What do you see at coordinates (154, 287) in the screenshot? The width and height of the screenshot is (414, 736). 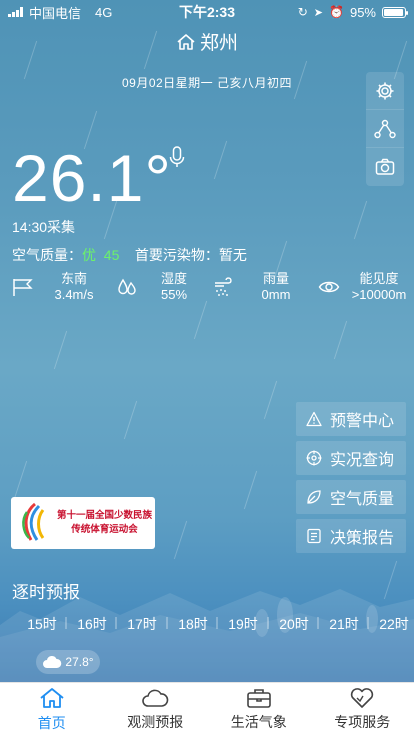 I see `humidity-metric: 湿度 55%` at bounding box center [154, 287].